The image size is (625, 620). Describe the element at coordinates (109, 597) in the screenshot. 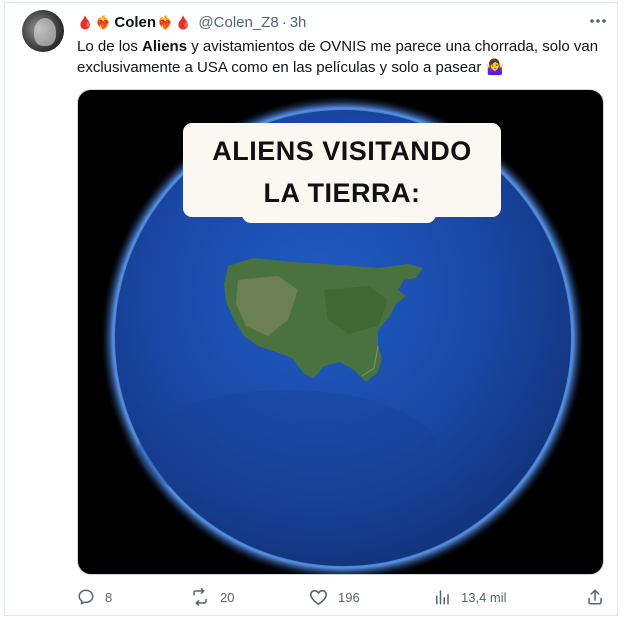

I see `reply-count: 8` at that location.